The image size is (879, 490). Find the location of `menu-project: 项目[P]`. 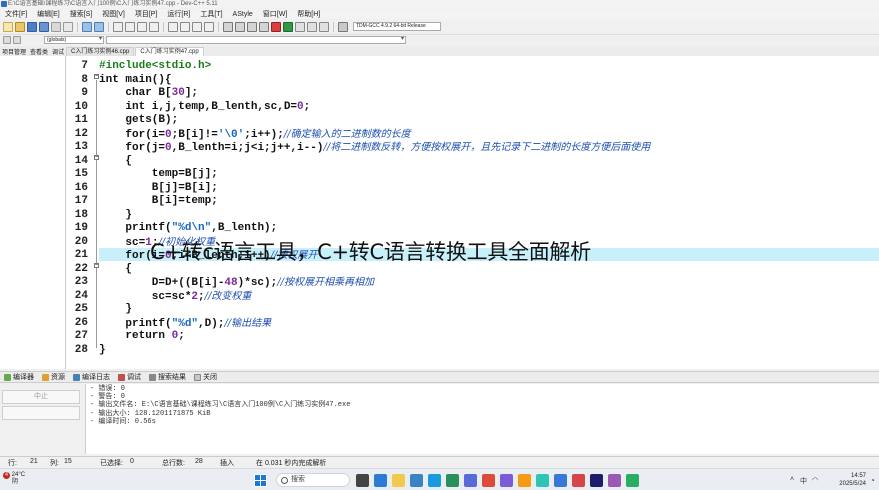

menu-project: 项目[P] is located at coordinates (146, 14).